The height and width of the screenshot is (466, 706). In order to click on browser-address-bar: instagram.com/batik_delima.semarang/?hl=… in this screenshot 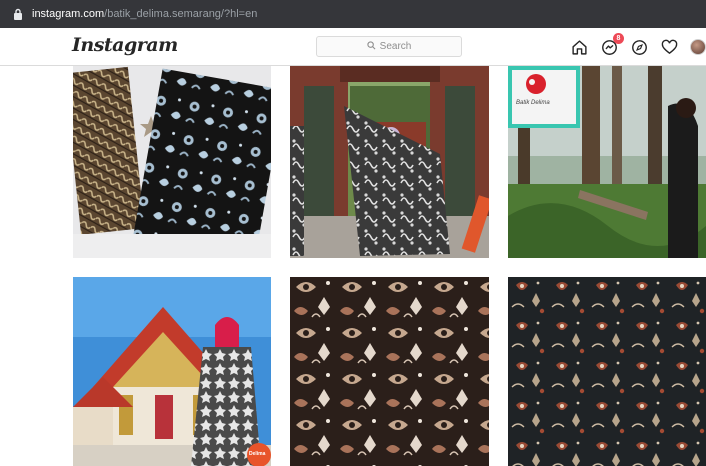, I will do `click(353, 14)`.